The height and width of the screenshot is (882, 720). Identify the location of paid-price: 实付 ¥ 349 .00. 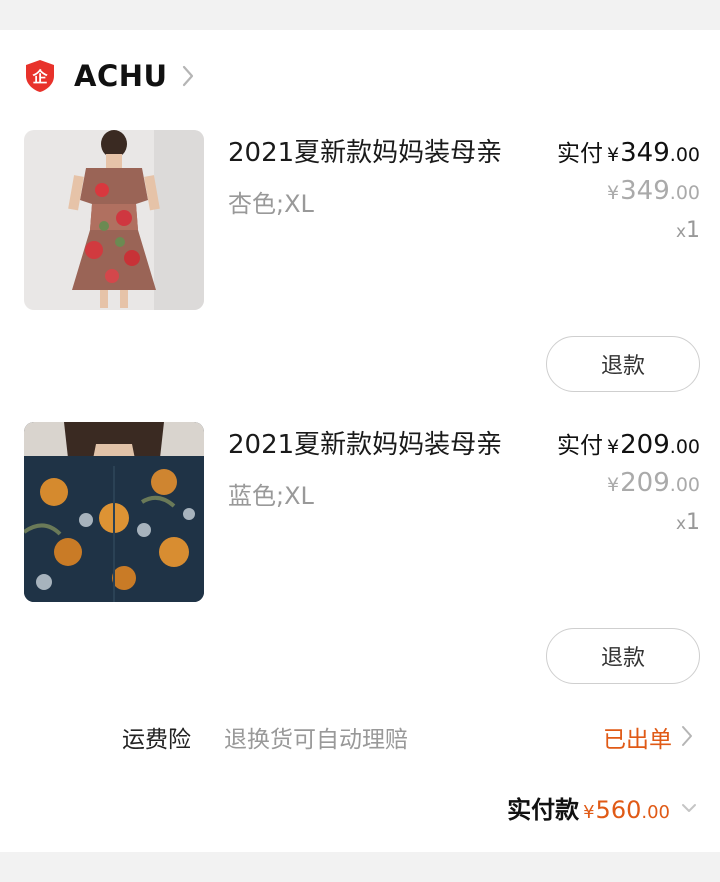
(628, 151).